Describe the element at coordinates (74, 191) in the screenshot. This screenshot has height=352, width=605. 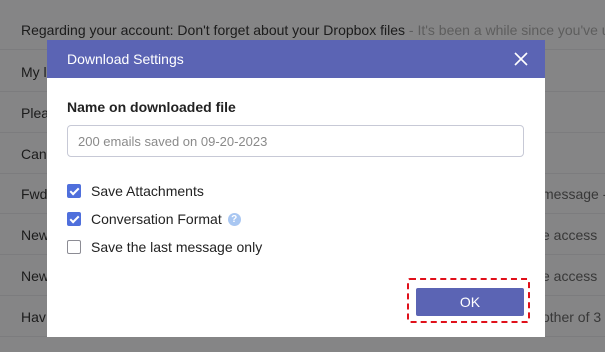
I see `save-attachments-checkbox` at that location.